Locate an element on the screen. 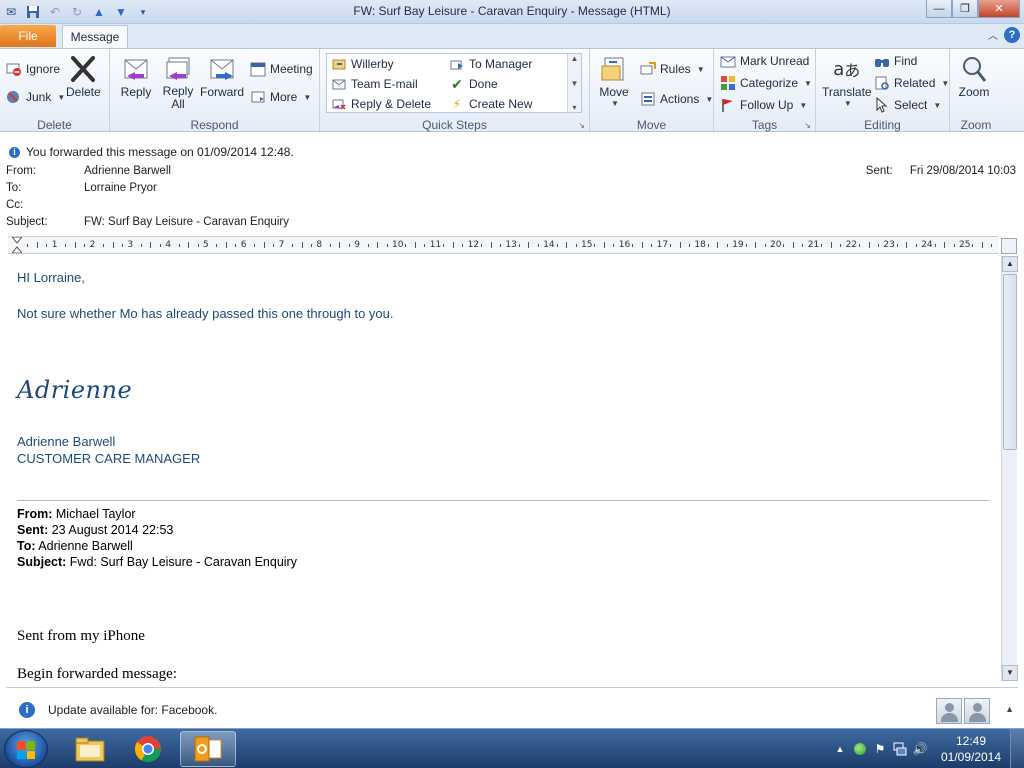  minimize-button: — is located at coordinates (939, 9).